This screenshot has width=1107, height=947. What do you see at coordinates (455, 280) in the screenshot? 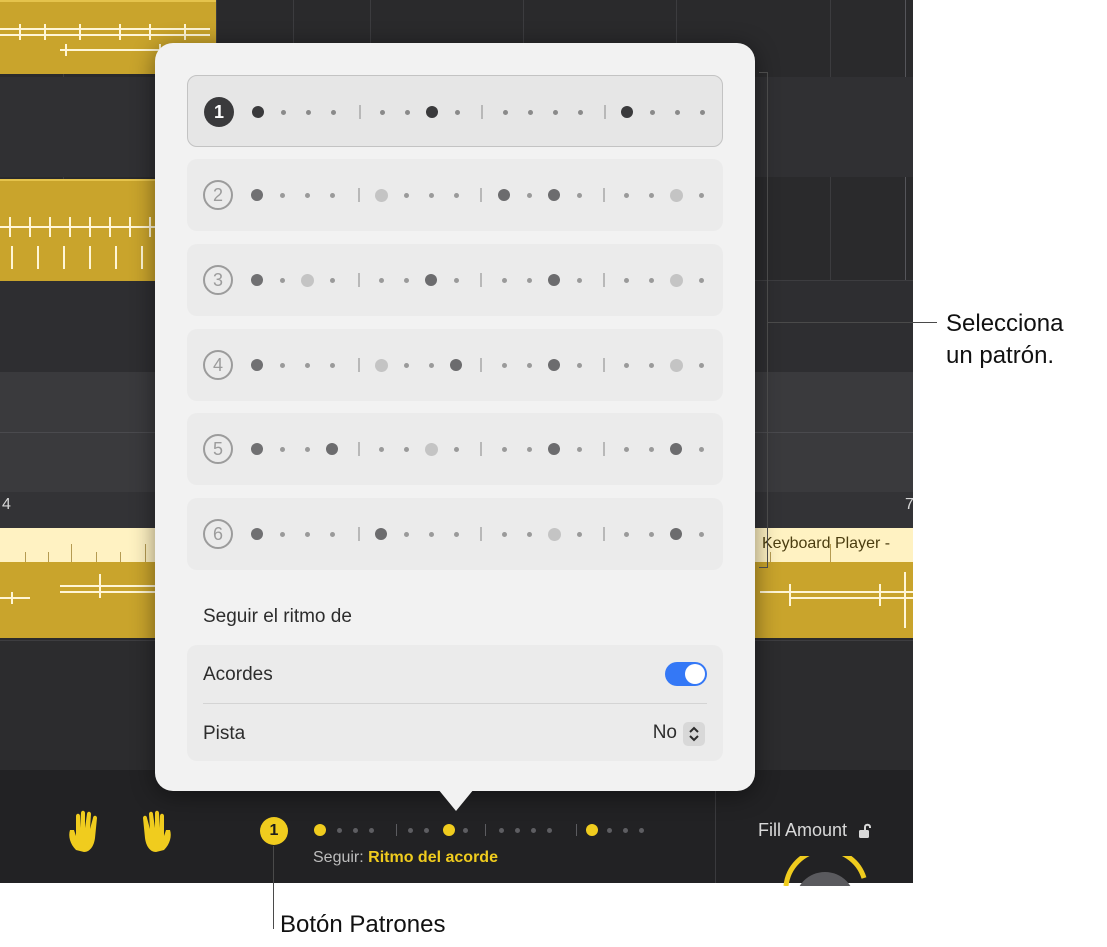
I see `pattern-option-3: 3` at bounding box center [455, 280].